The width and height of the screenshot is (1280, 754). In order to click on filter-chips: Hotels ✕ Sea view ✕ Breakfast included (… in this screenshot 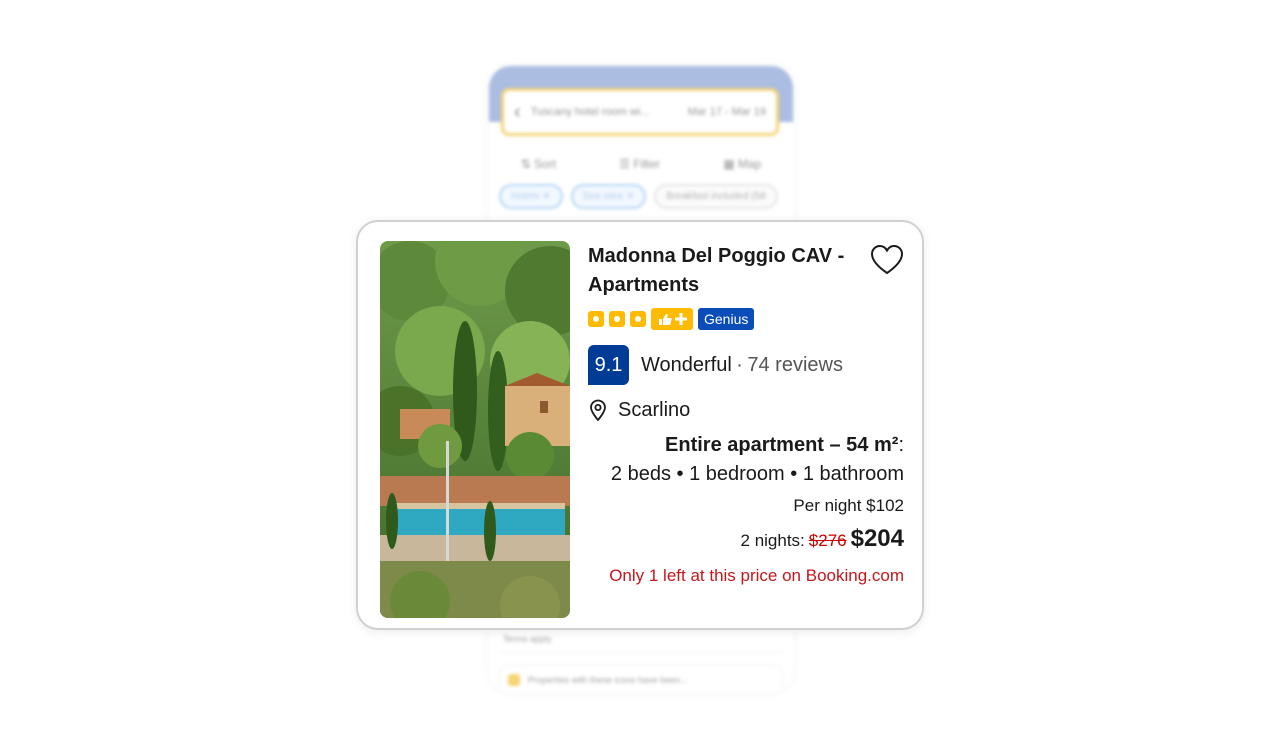, I will do `click(638, 196)`.